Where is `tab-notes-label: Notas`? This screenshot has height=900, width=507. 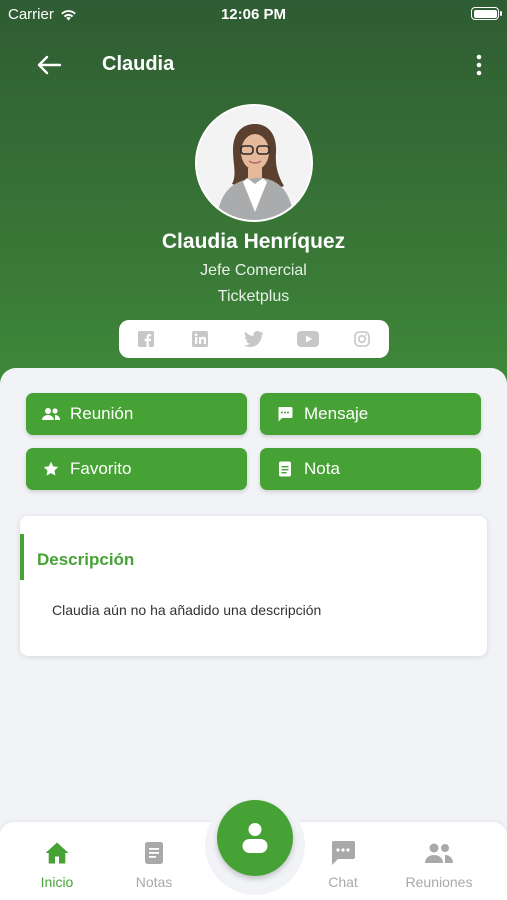
tab-notes-label: Notas is located at coordinates (154, 882).